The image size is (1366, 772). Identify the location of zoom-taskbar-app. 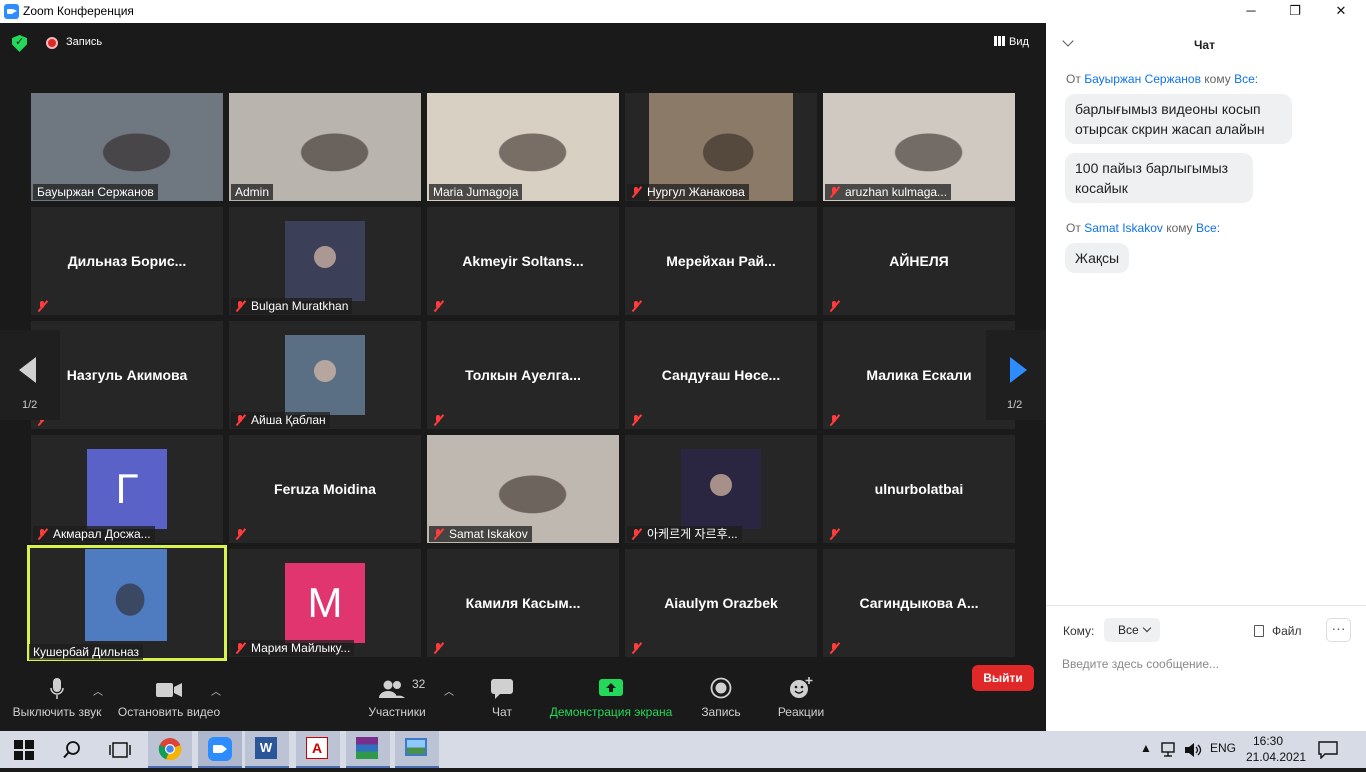
(220, 749).